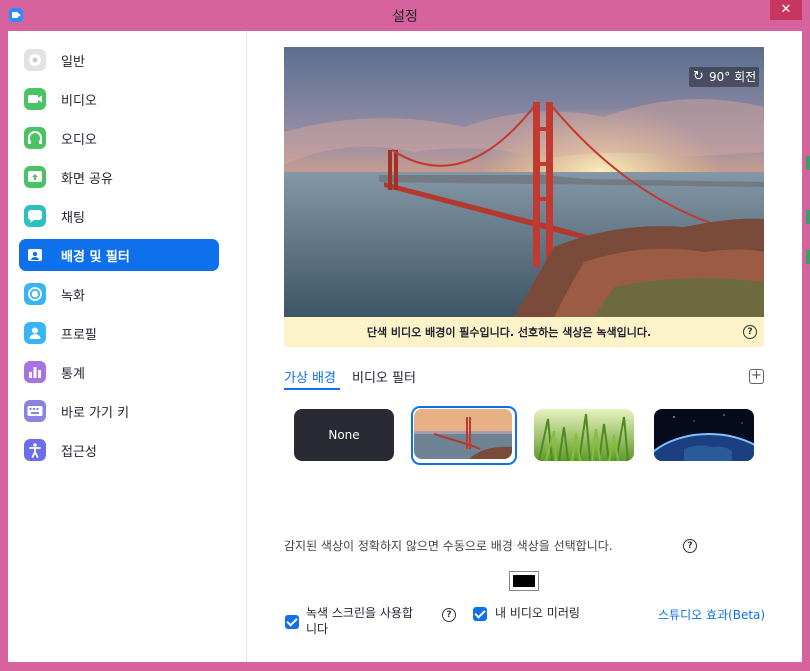  What do you see at coordinates (312, 389) in the screenshot?
I see `active-tab-indicator` at bounding box center [312, 389].